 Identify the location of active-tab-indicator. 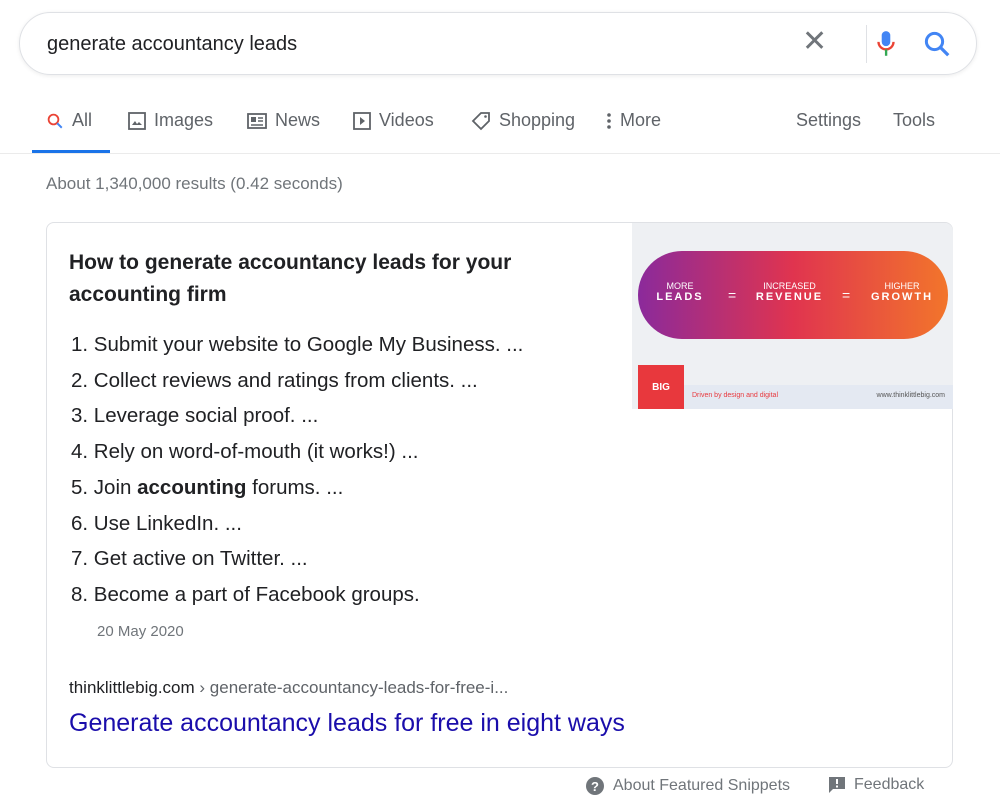
(71, 151).